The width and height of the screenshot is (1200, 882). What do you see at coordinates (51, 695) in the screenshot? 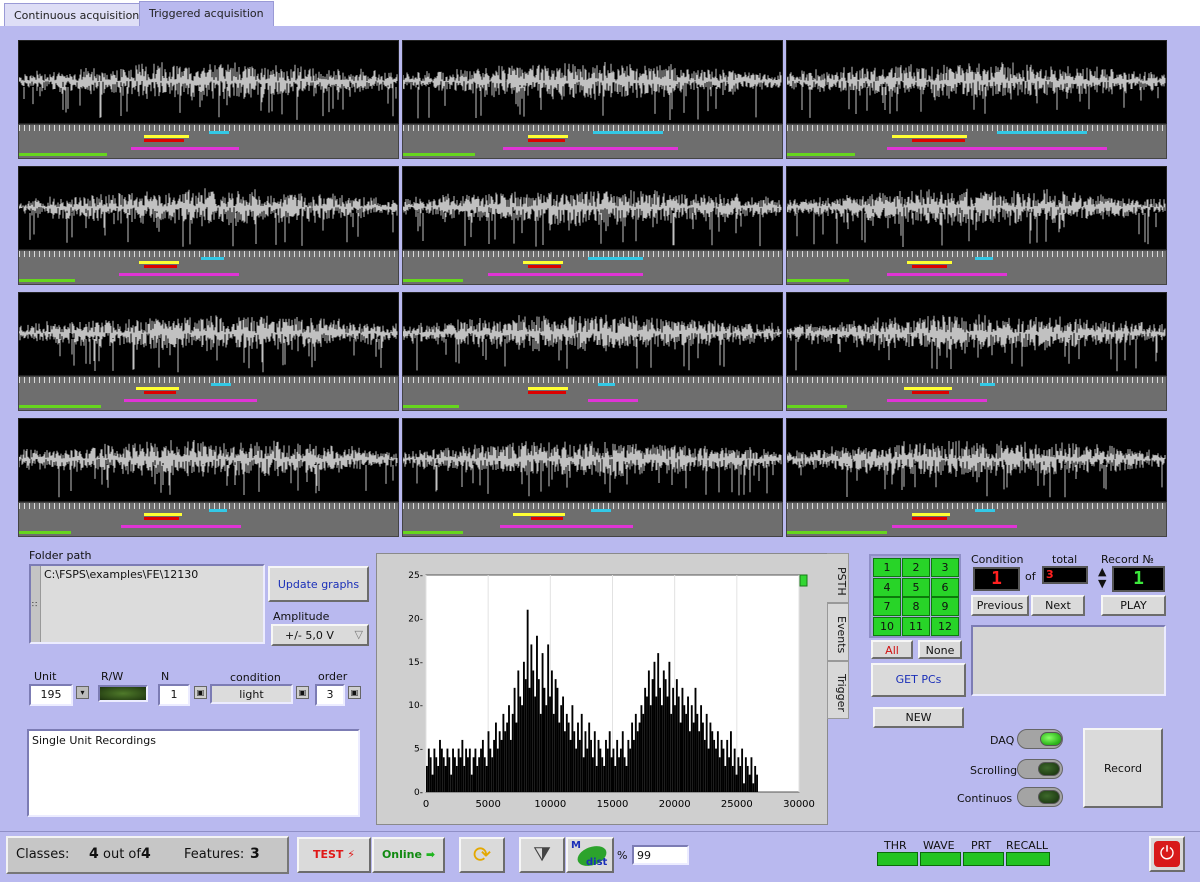
I see `unit-field: 195` at bounding box center [51, 695].